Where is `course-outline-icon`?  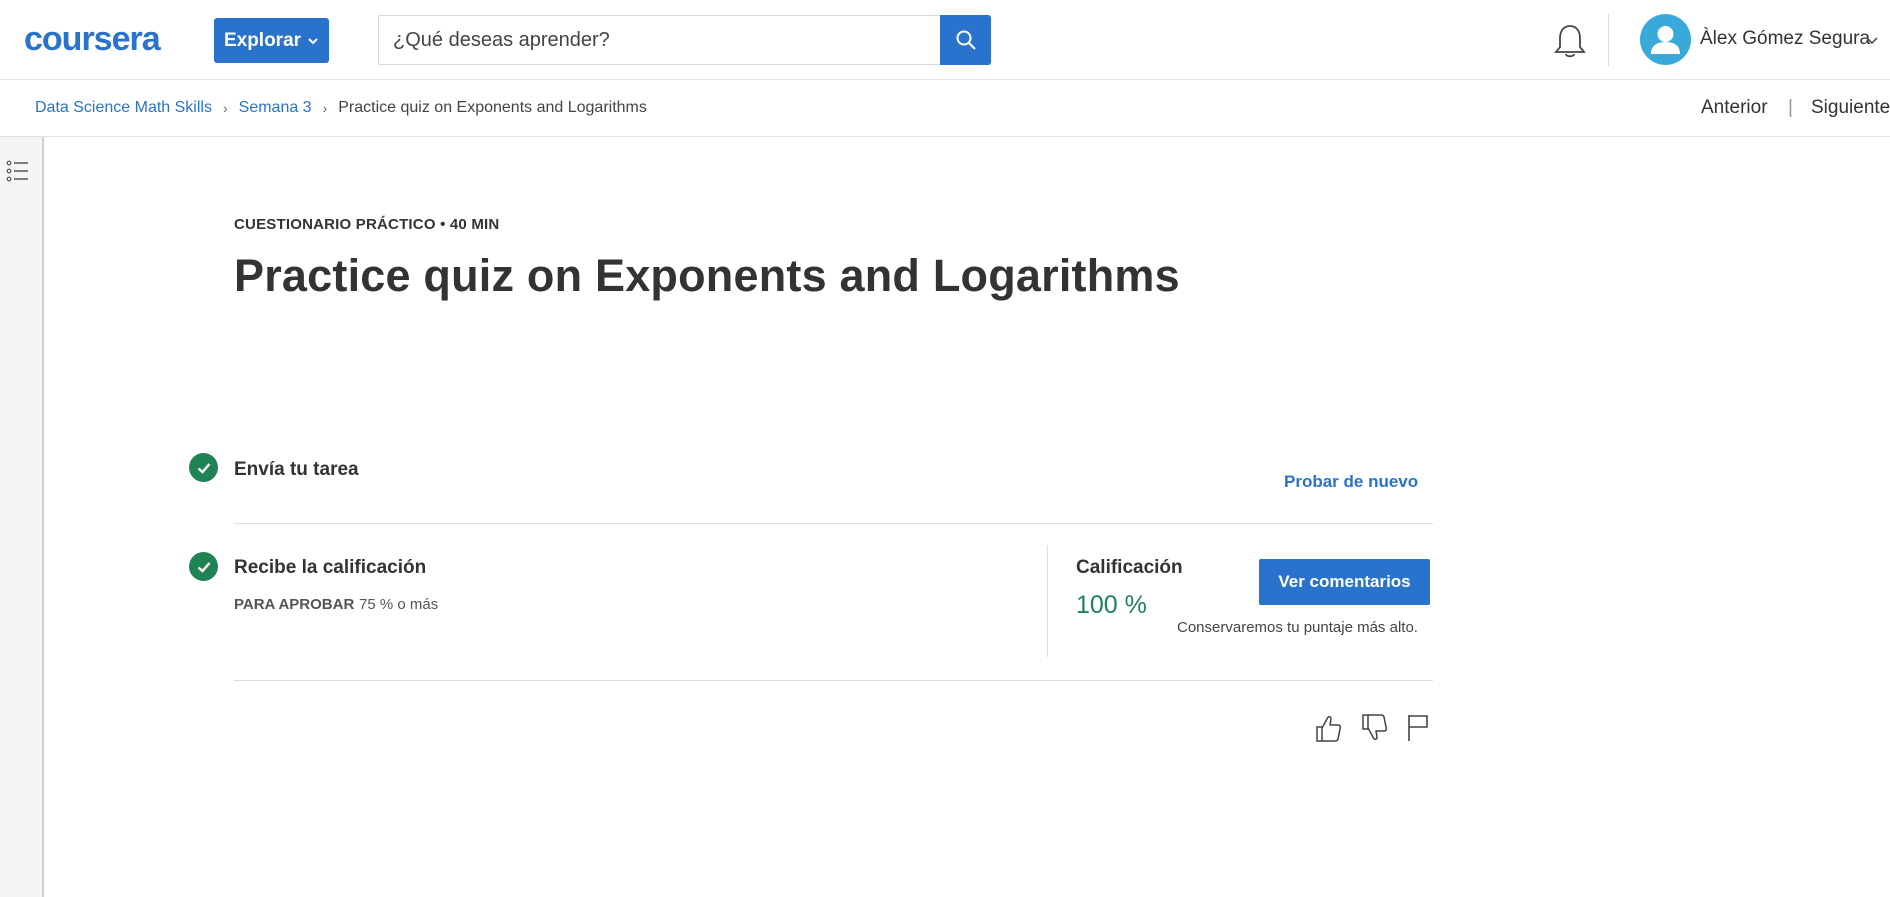
course-outline-icon is located at coordinates (18, 171).